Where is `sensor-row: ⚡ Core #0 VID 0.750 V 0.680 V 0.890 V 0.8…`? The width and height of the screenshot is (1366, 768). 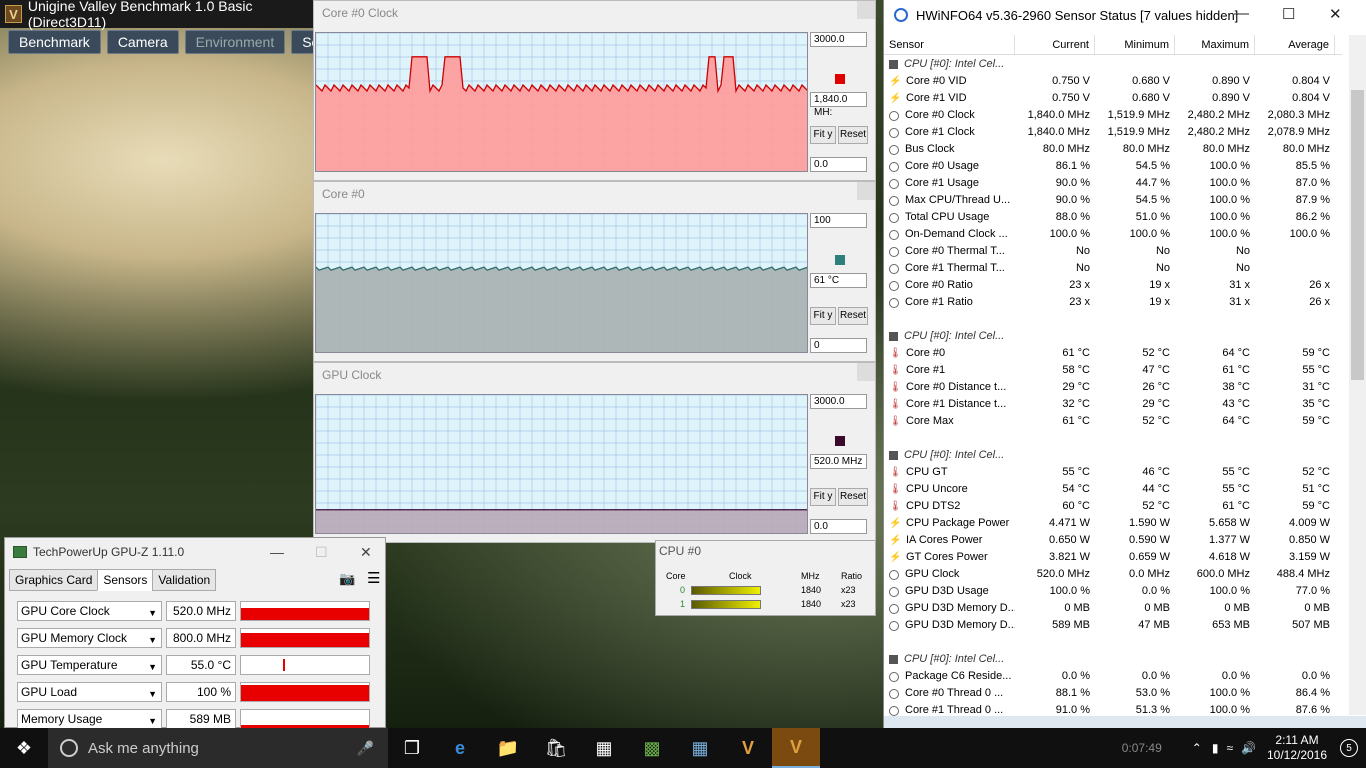 sensor-row: ⚡ Core #0 VID 0.750 V 0.680 V 0.890 V 0.8… is located at coordinates (1113, 81).